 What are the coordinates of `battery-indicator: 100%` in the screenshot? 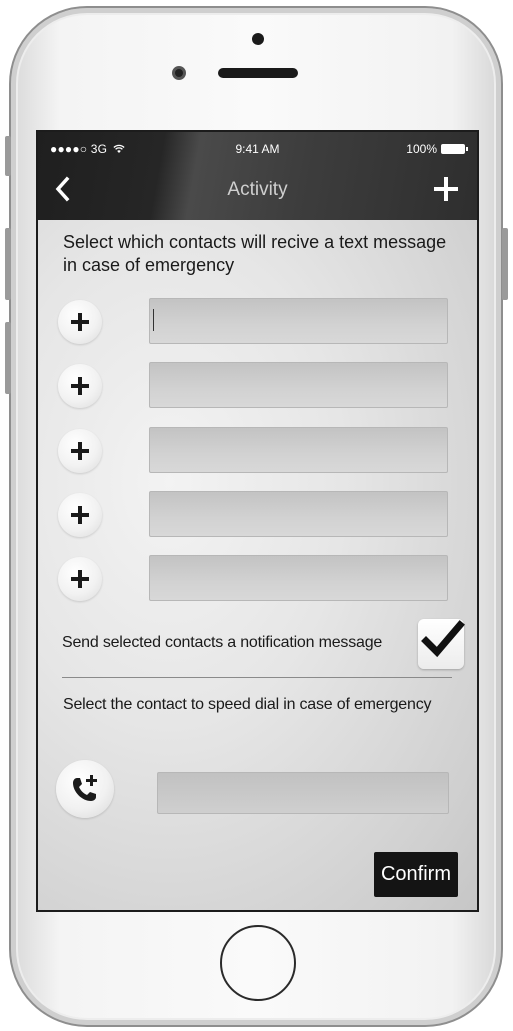 It's located at (437, 149).